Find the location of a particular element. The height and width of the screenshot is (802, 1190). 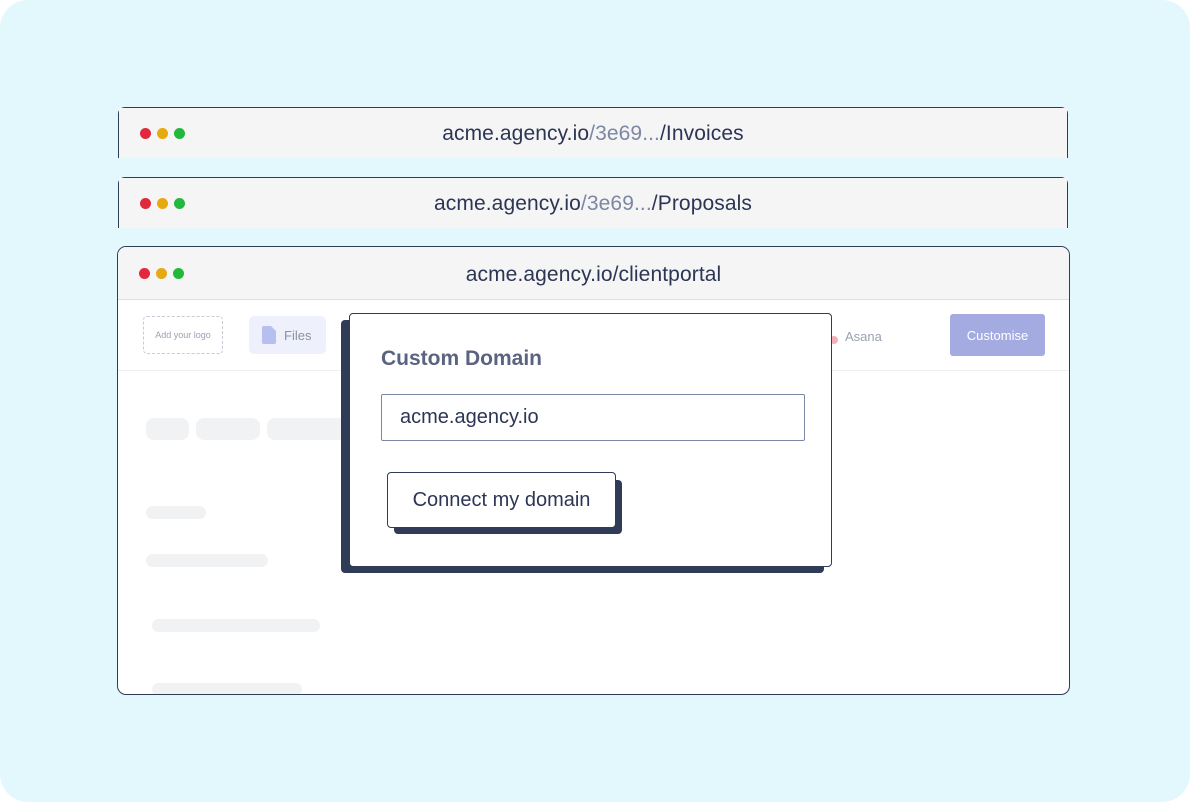

tab-files-label: Files is located at coordinates (298, 335).